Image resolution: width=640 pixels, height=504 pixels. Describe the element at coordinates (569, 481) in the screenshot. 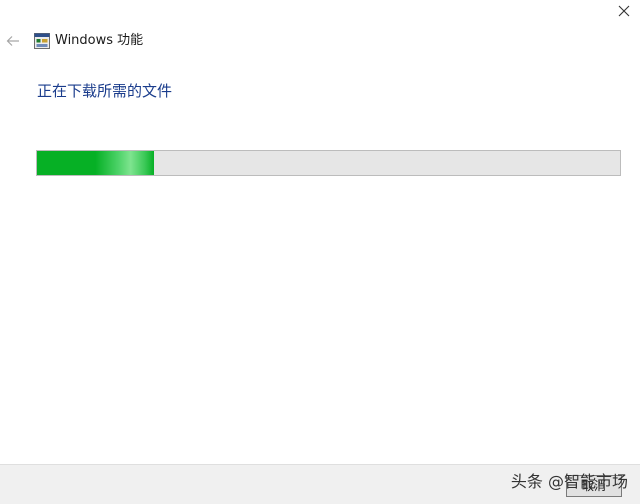

I see `watermark-text: 头条 @智能市场` at that location.